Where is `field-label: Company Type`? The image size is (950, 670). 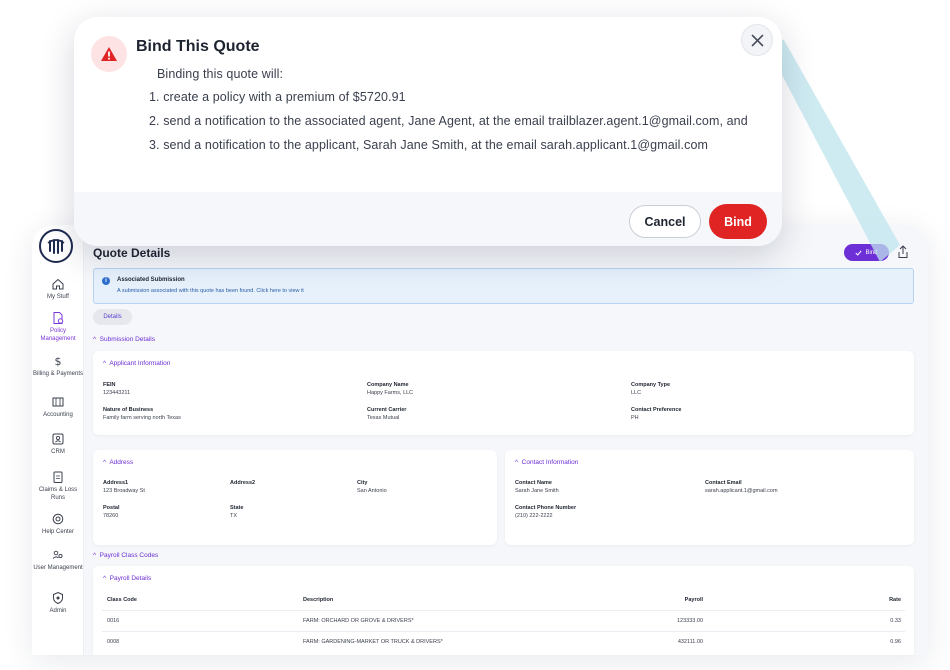
field-label: Company Type is located at coordinates (651, 385).